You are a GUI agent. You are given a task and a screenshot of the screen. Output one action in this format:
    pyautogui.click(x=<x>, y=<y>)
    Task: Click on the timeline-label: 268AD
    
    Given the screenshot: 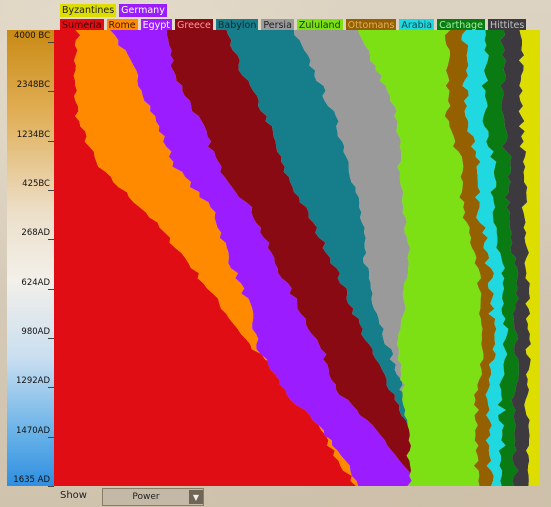 What is the action you would take?
    pyautogui.click(x=35, y=233)
    